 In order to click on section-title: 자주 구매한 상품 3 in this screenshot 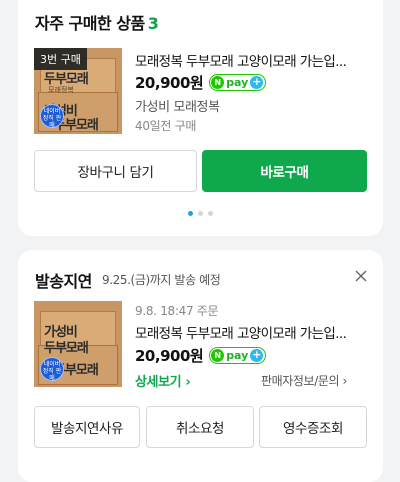, I will do `click(97, 22)`.